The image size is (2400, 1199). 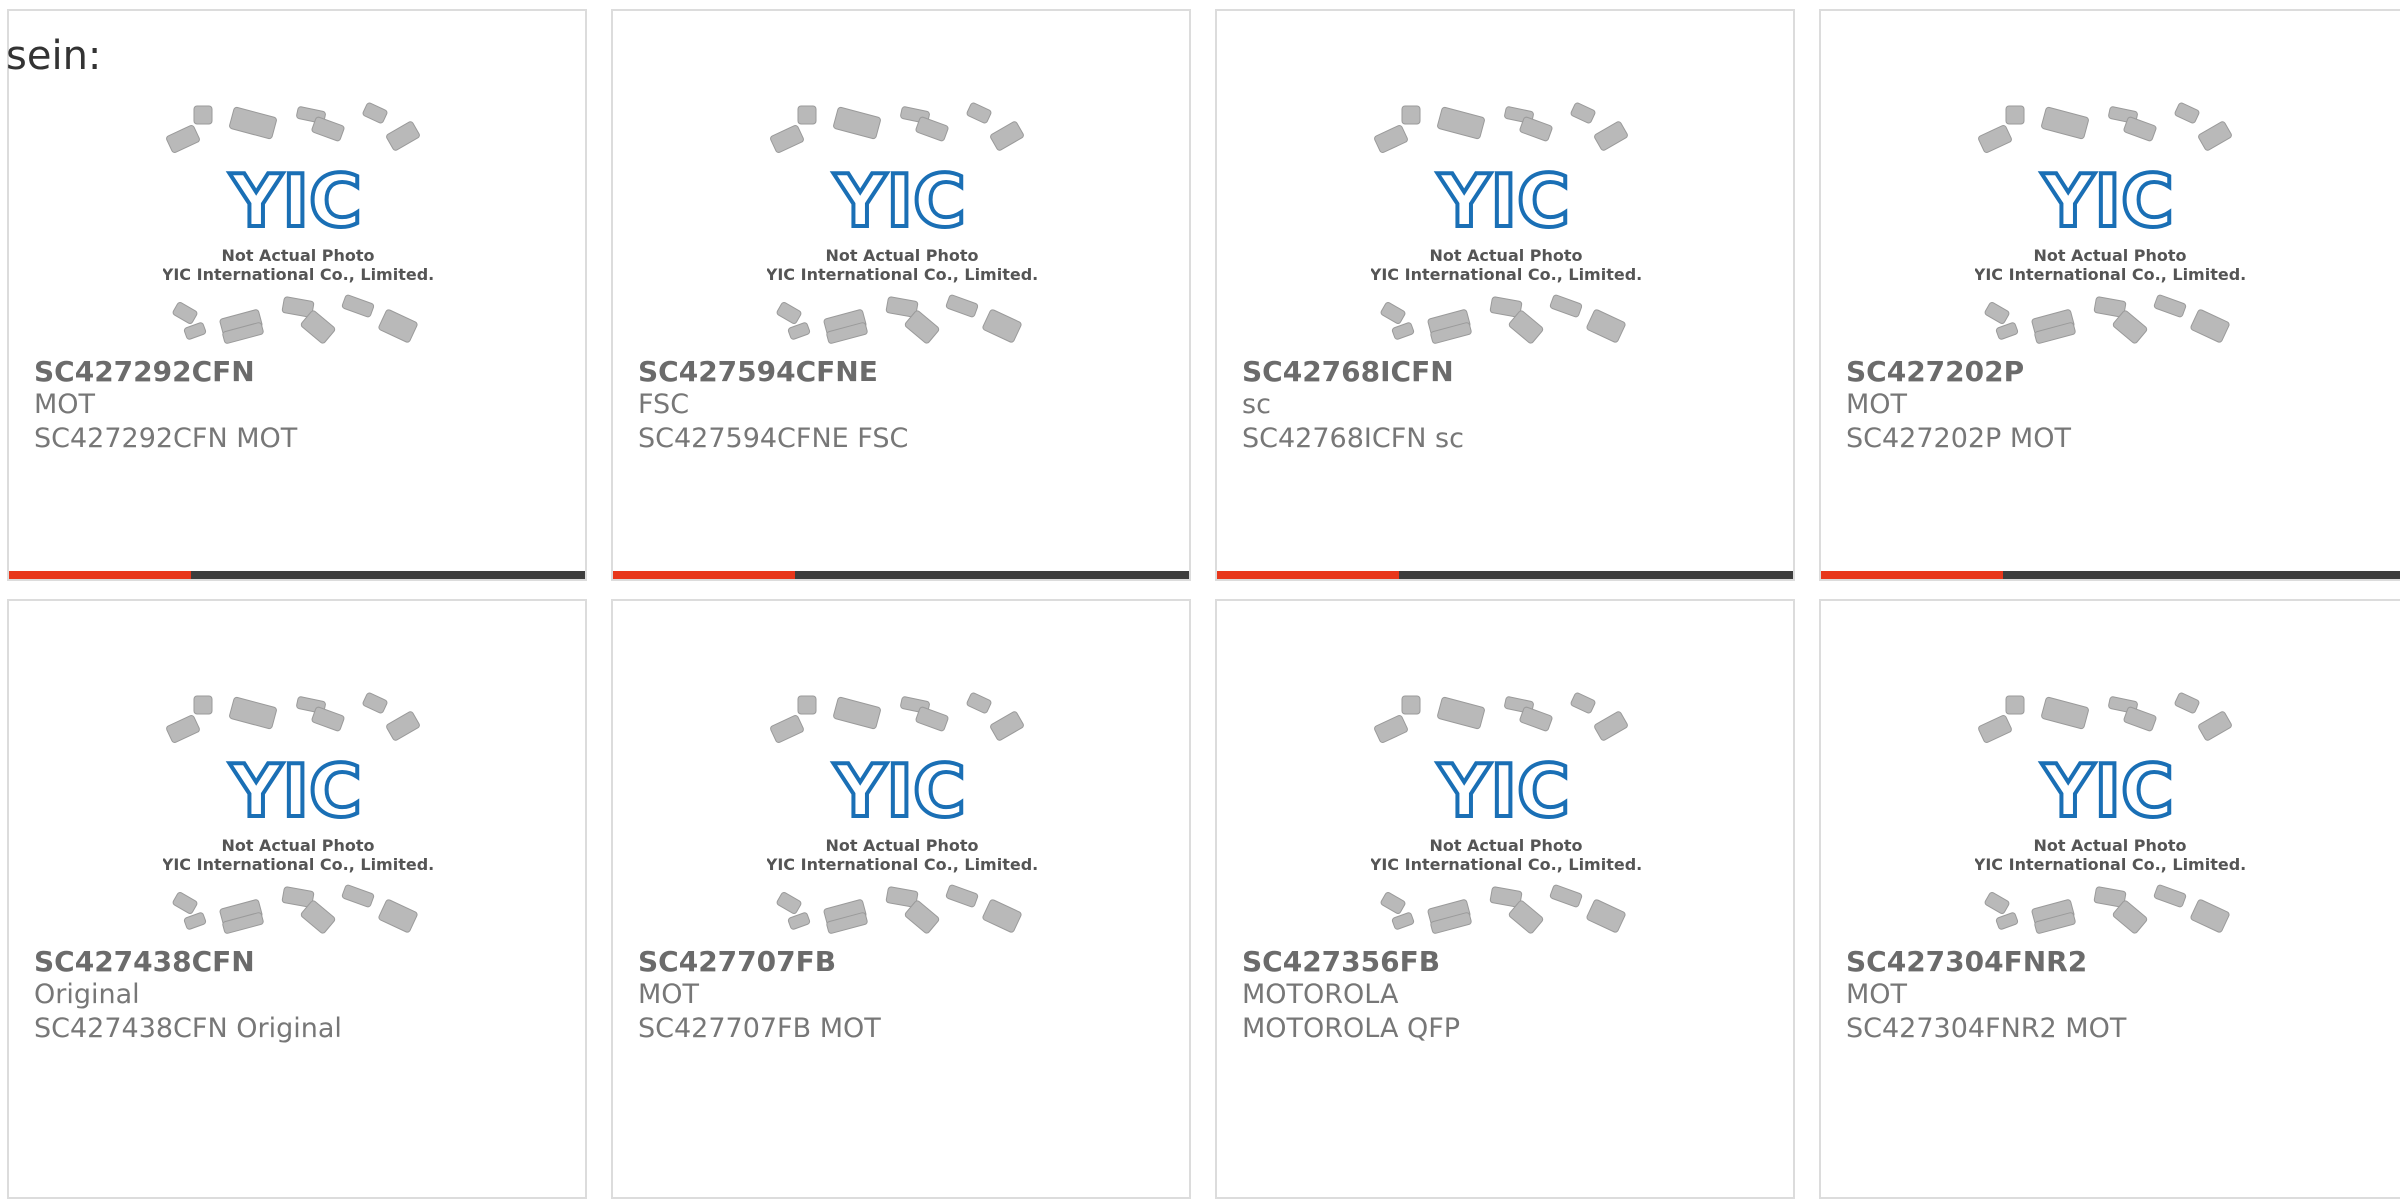 What do you see at coordinates (188, 1028) in the screenshot?
I see `product-description: SC427438CFN Original` at bounding box center [188, 1028].